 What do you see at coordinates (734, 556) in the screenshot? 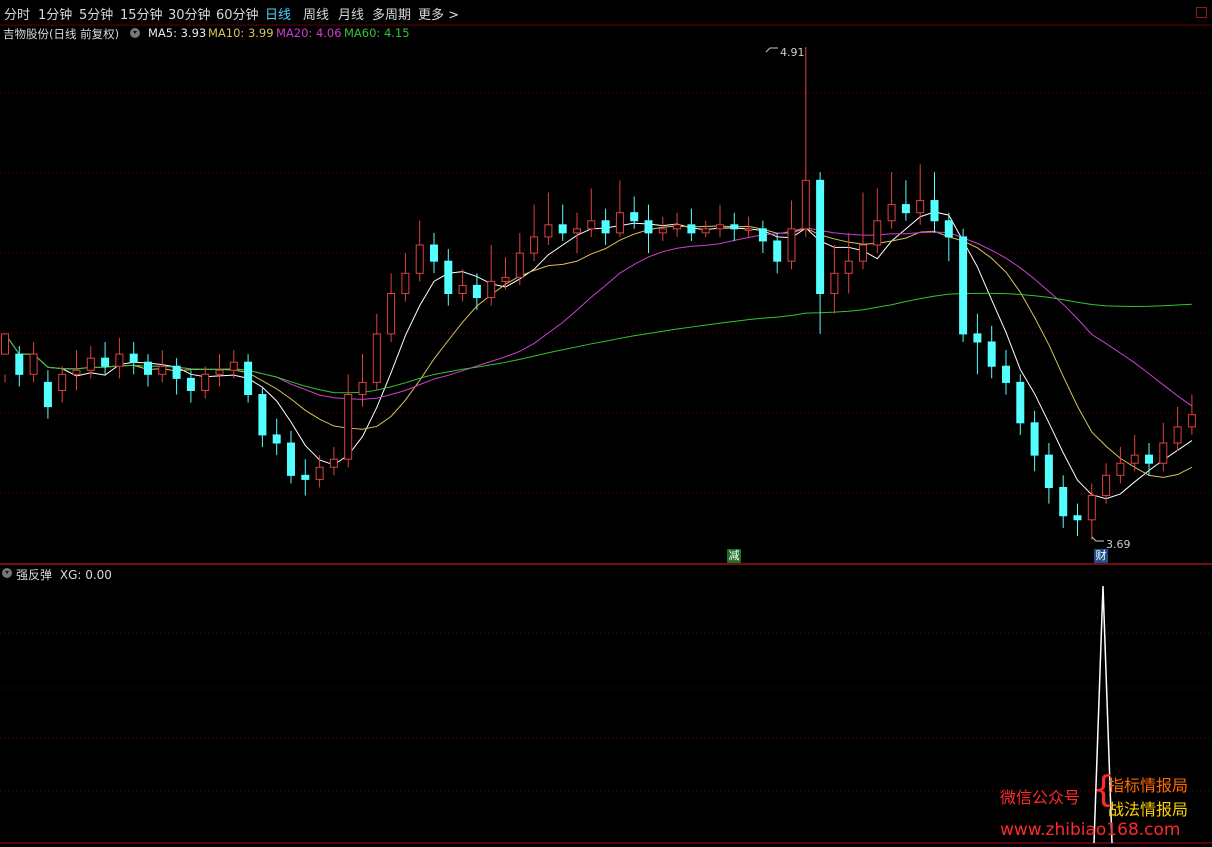
I see `reduce-event-badge: 减` at bounding box center [734, 556].